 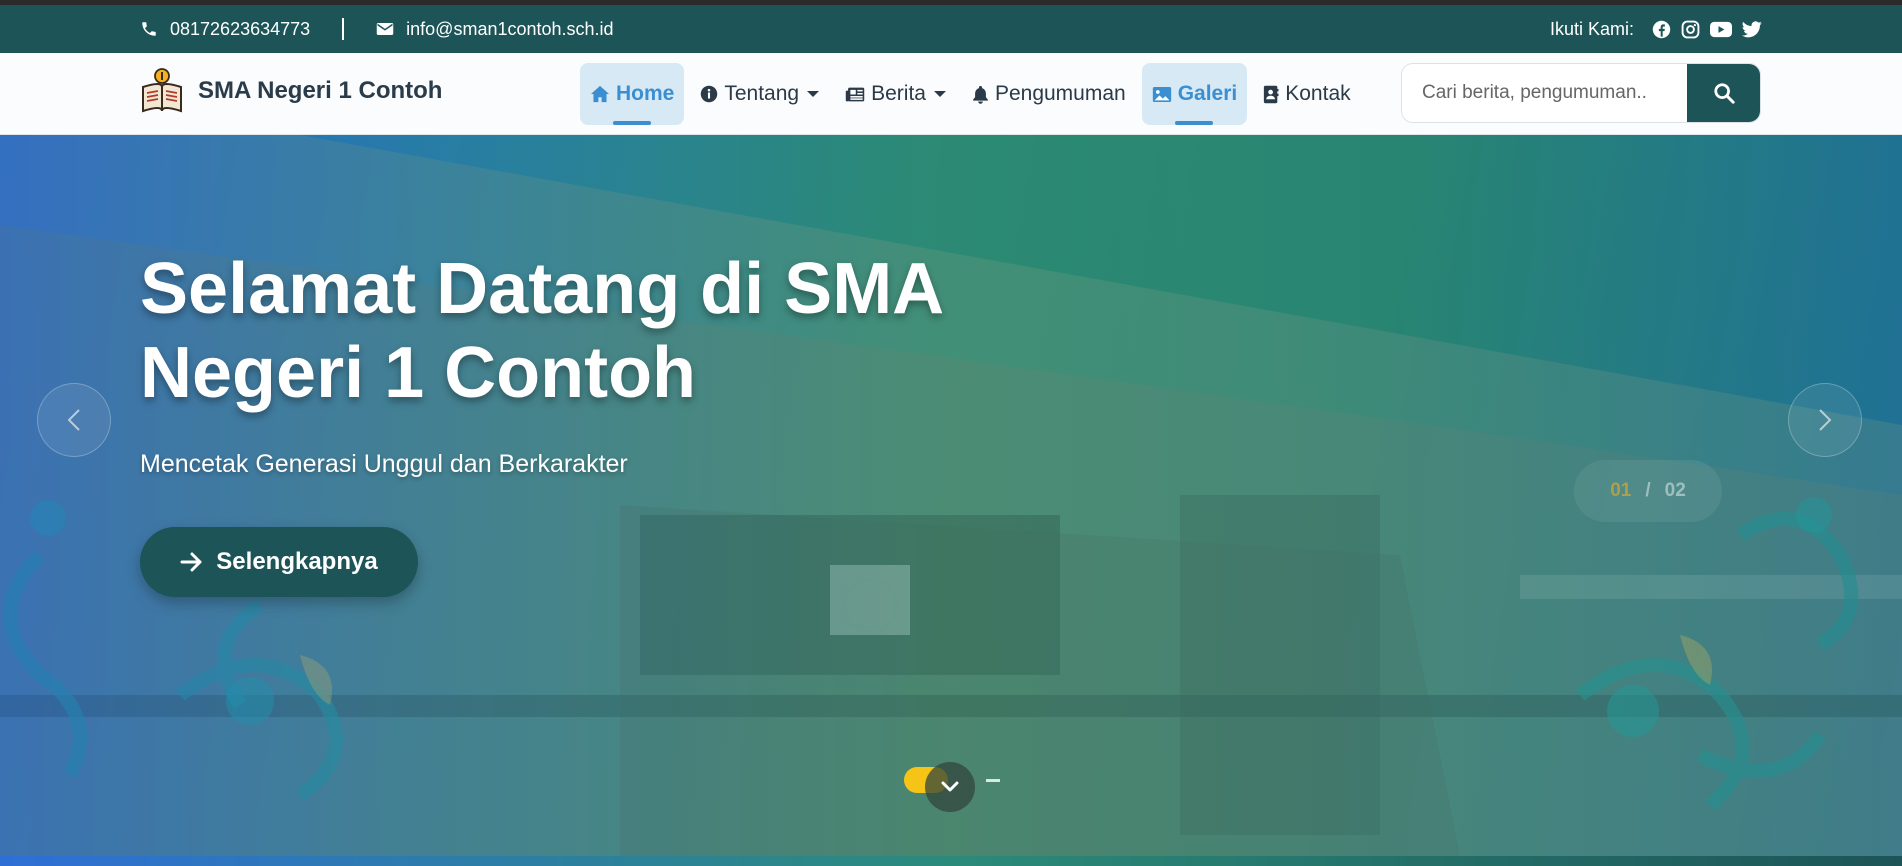 What do you see at coordinates (1621, 490) in the screenshot?
I see `slide-counter-current: 01` at bounding box center [1621, 490].